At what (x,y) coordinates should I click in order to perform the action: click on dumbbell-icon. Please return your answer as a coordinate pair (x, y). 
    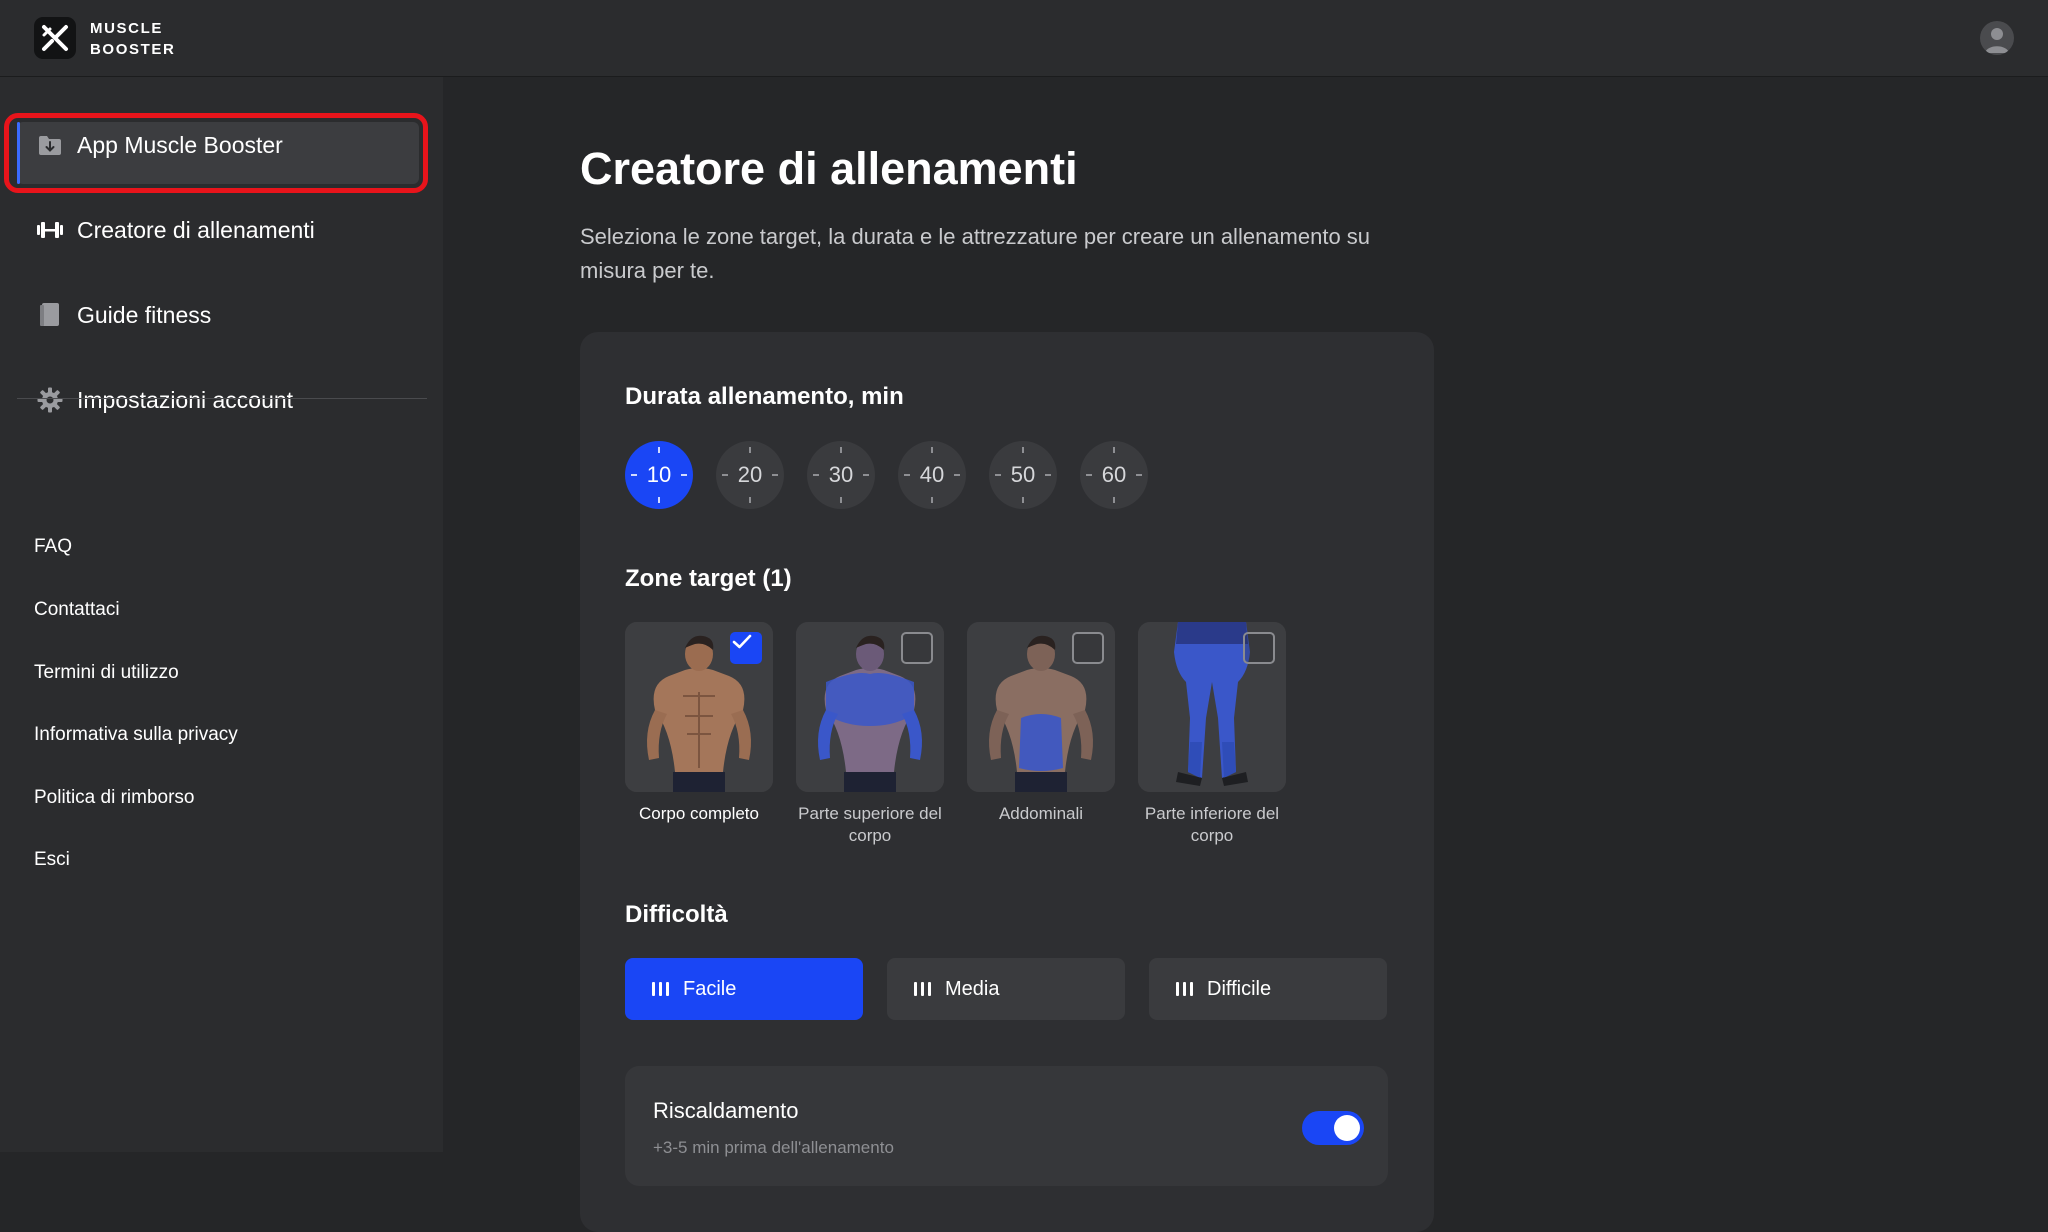
    Looking at the image, I should click on (50, 230).